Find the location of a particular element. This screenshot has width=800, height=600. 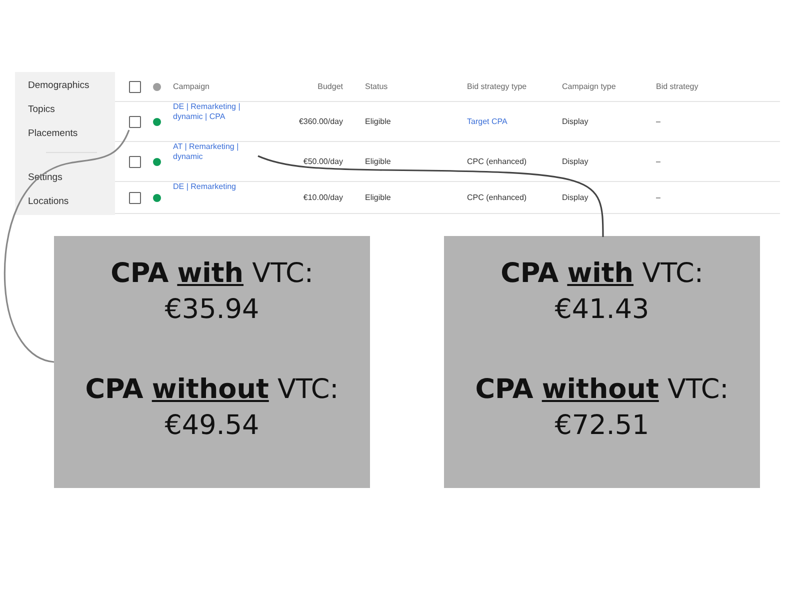

column-header: Bid strategy is located at coordinates (677, 86).